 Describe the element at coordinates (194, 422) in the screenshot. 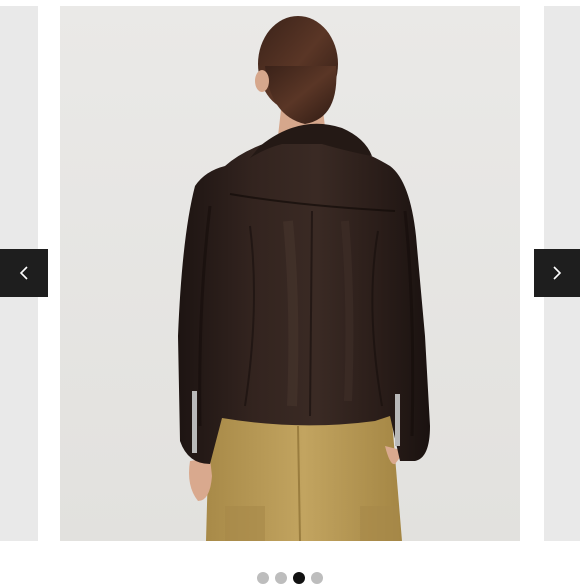

I see `left-sleeve-zipper` at that location.